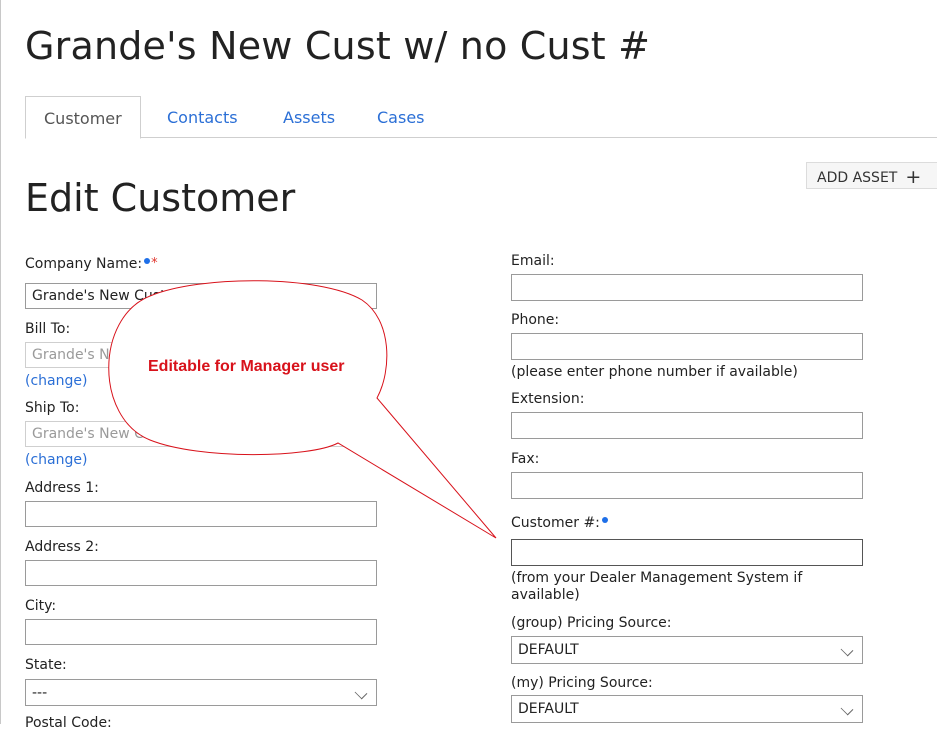  What do you see at coordinates (338, 46) in the screenshot?
I see `page-title: Grande's New Cust w/ no Cust #` at bounding box center [338, 46].